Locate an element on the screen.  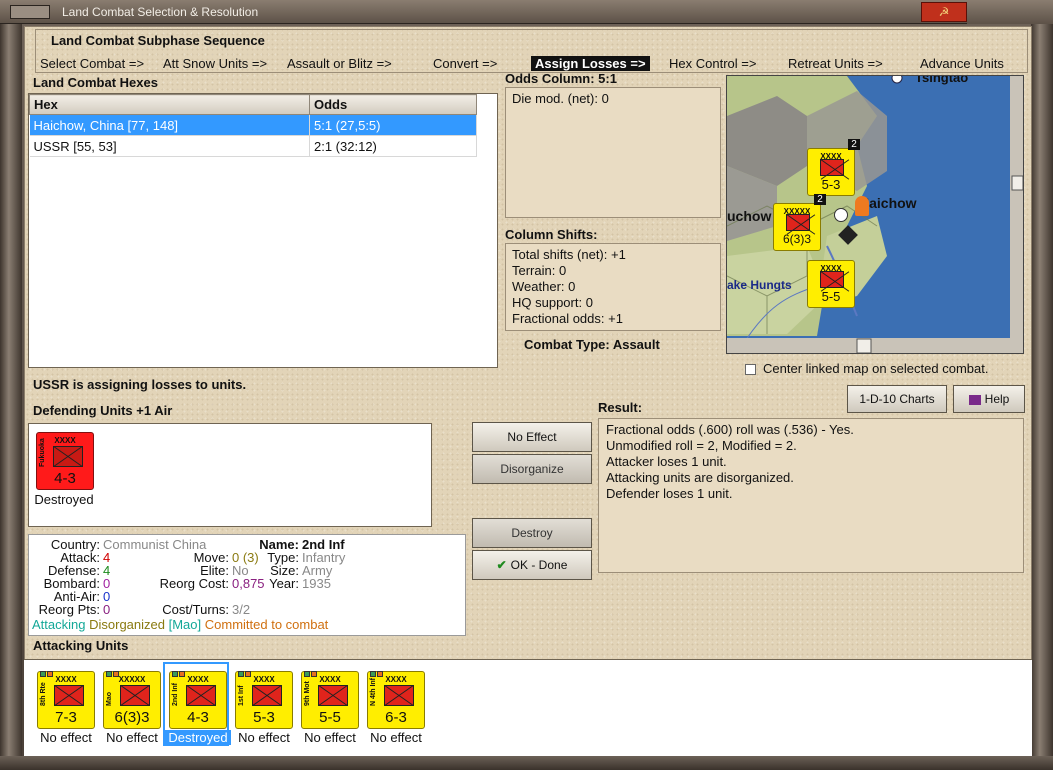
attacking-unit-mao: XXXXX Mao 6(3)3 is located at coordinates (132, 700).